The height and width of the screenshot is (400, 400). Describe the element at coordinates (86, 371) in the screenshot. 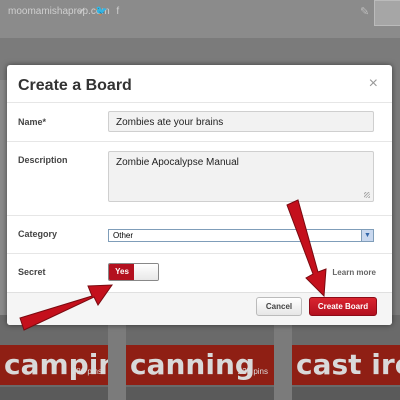

I see `board-pin-count: 286 pins` at that location.